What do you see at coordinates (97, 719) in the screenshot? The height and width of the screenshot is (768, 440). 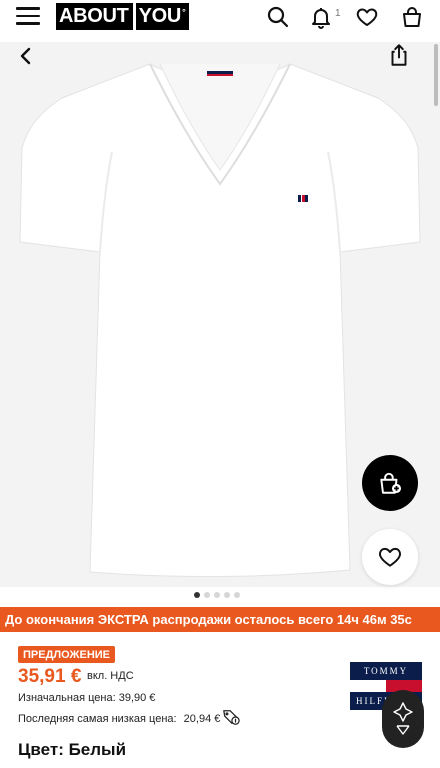 I see `lowest-price-label: Последняя самая низкая цена:` at bounding box center [97, 719].